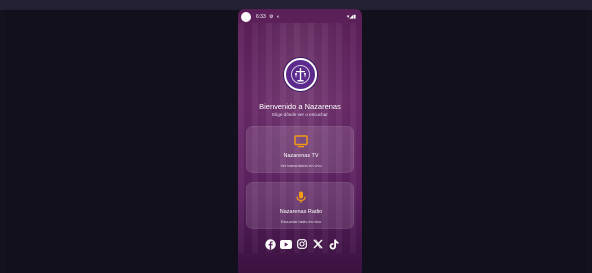 The image size is (592, 273). I want to click on card-subtitle: Ver transmisión en vivo, so click(301, 165).